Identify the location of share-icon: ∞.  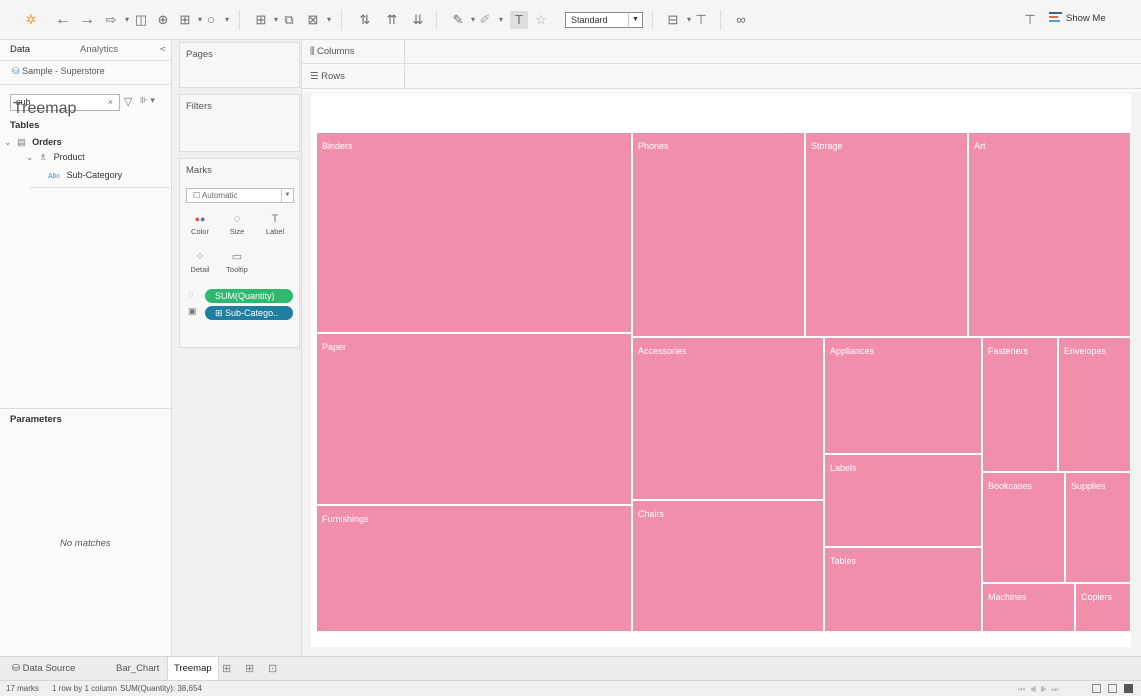
(741, 20).